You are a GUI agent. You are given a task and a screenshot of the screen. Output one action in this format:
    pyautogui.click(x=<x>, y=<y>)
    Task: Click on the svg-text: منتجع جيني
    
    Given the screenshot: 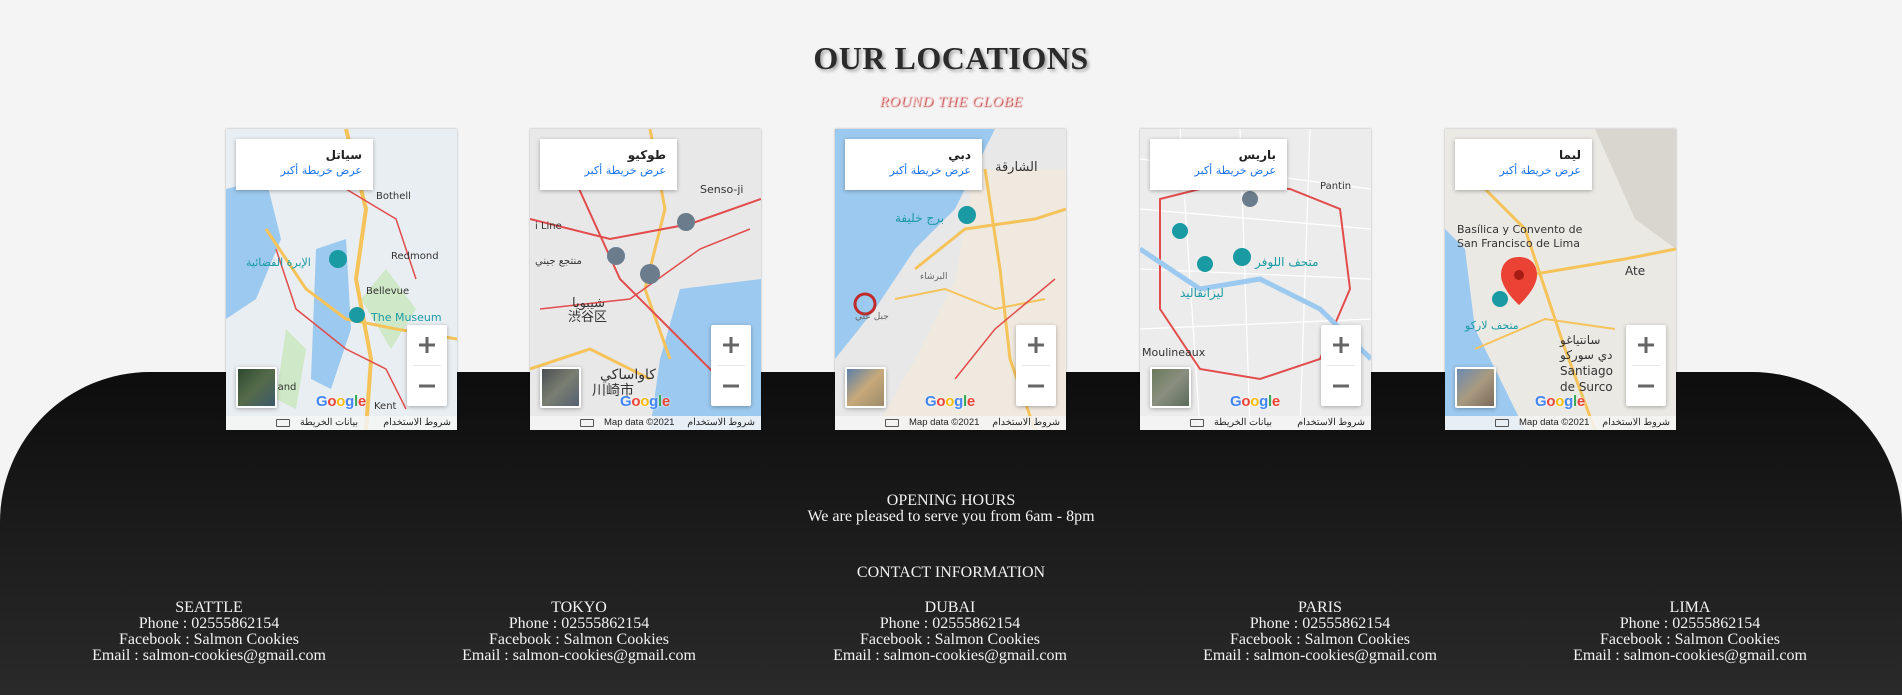 What is the action you would take?
    pyautogui.click(x=558, y=261)
    